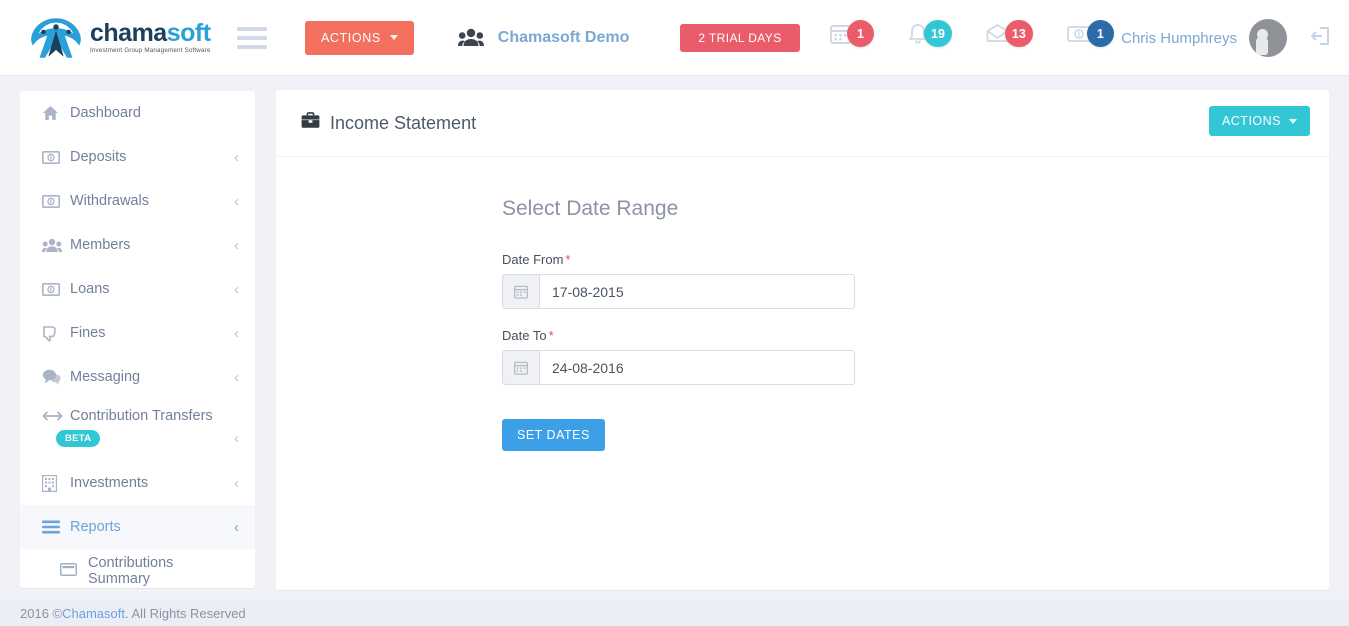  Describe the element at coordinates (137, 245) in the screenshot. I see `sidebar-item-members: Members ‹` at that location.